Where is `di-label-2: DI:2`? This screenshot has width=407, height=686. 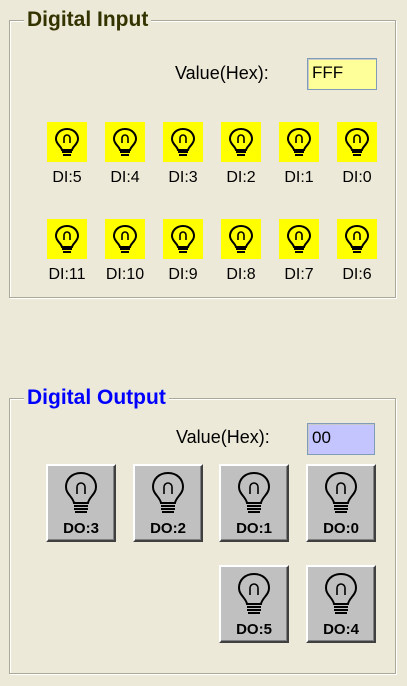
di-label-2: DI:2 is located at coordinates (241, 177).